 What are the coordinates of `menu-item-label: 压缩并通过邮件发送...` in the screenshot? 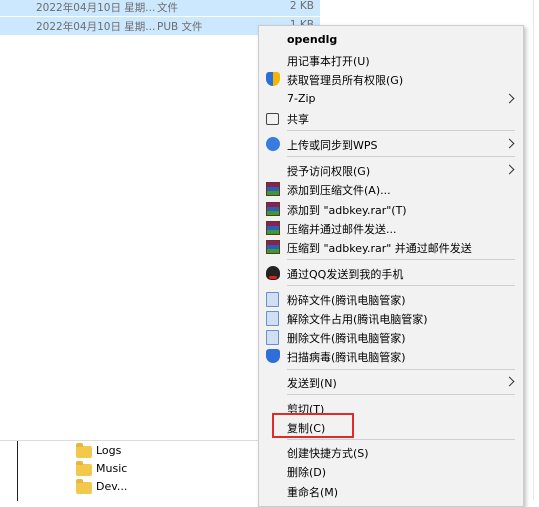 It's located at (342, 229).